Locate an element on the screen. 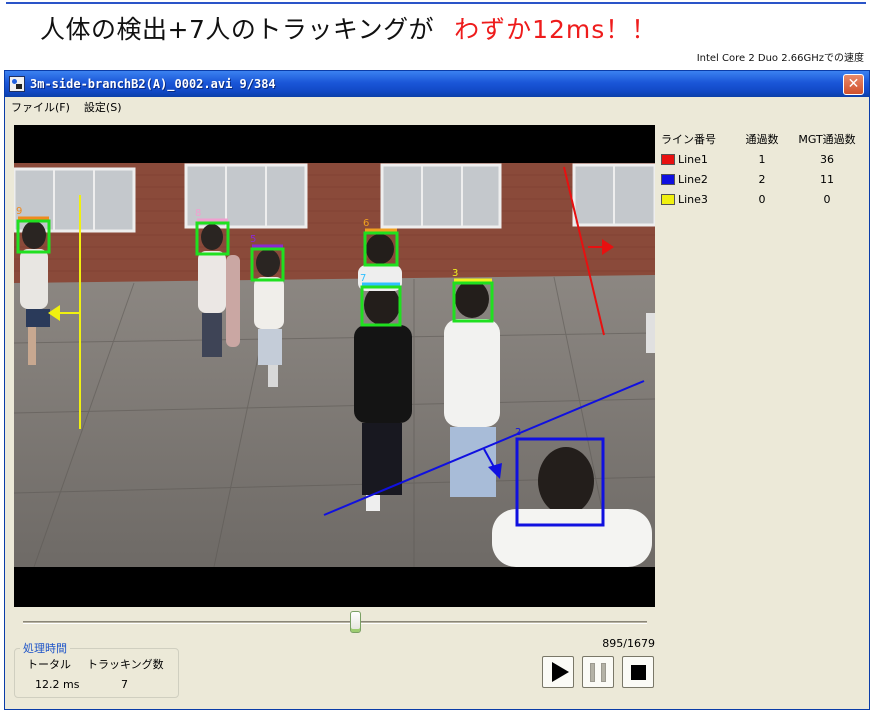  line-cell: Line1 is located at coordinates (696, 159).